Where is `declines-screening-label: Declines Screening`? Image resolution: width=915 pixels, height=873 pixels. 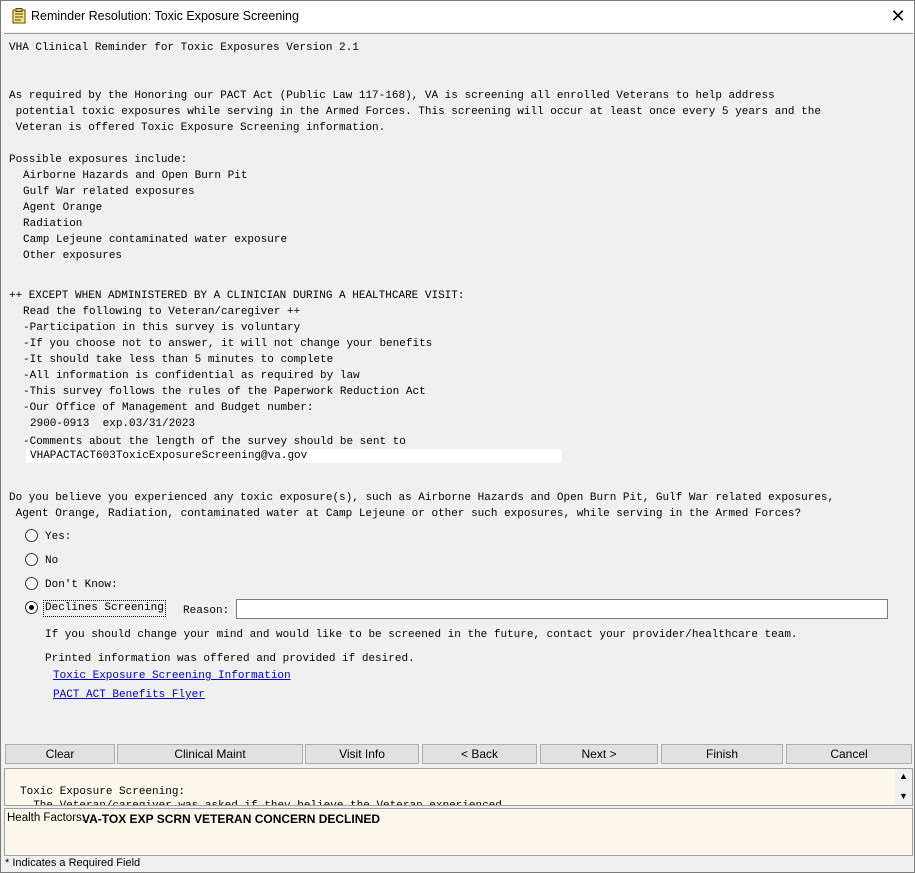
declines-screening-label: Declines Screening is located at coordinates (104, 608).